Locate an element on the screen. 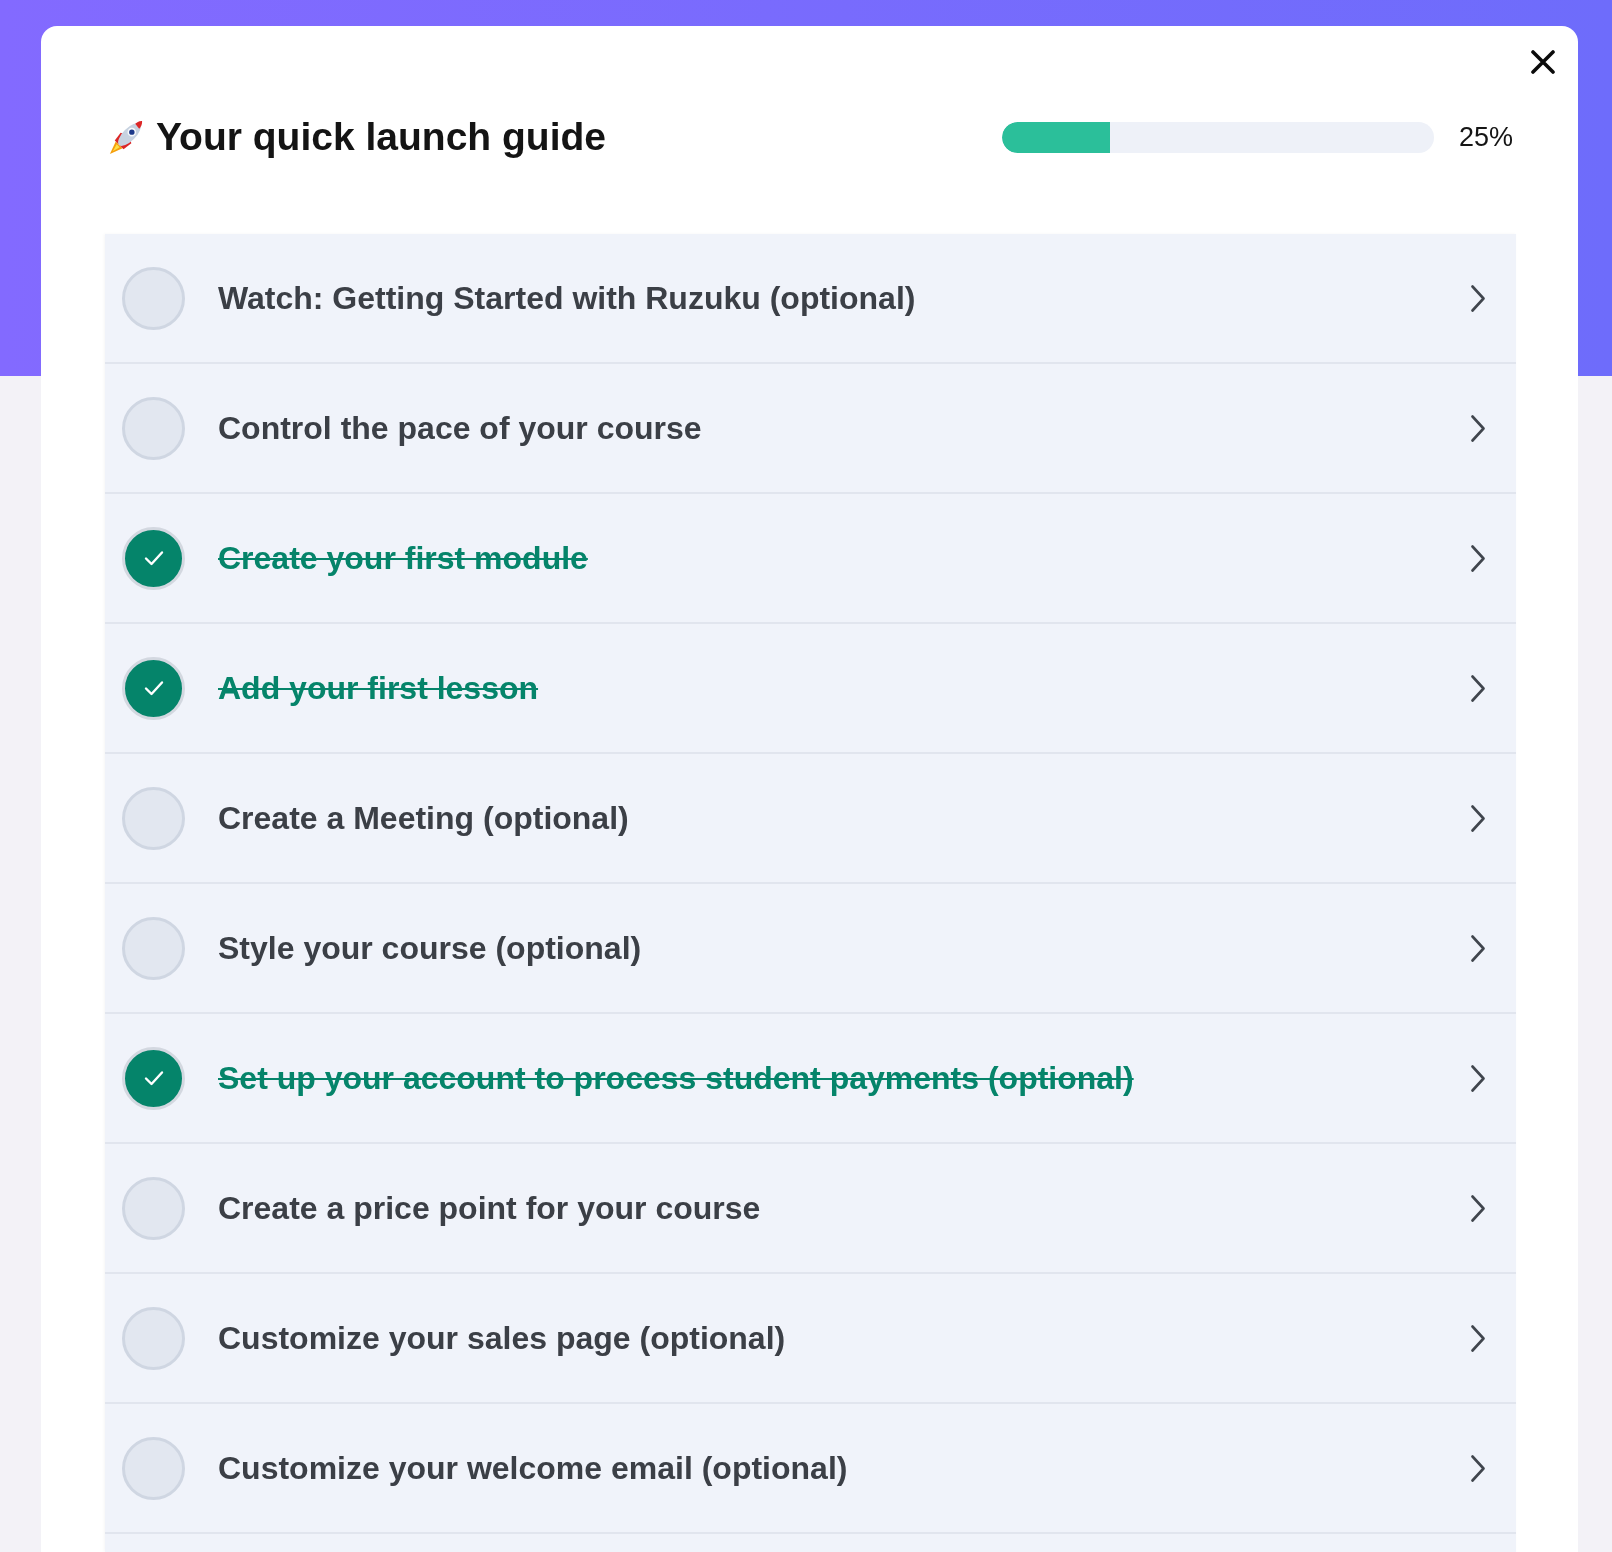  checklist-item: Watch: Getting Started with Ruzuku (optional) is located at coordinates (810, 299).